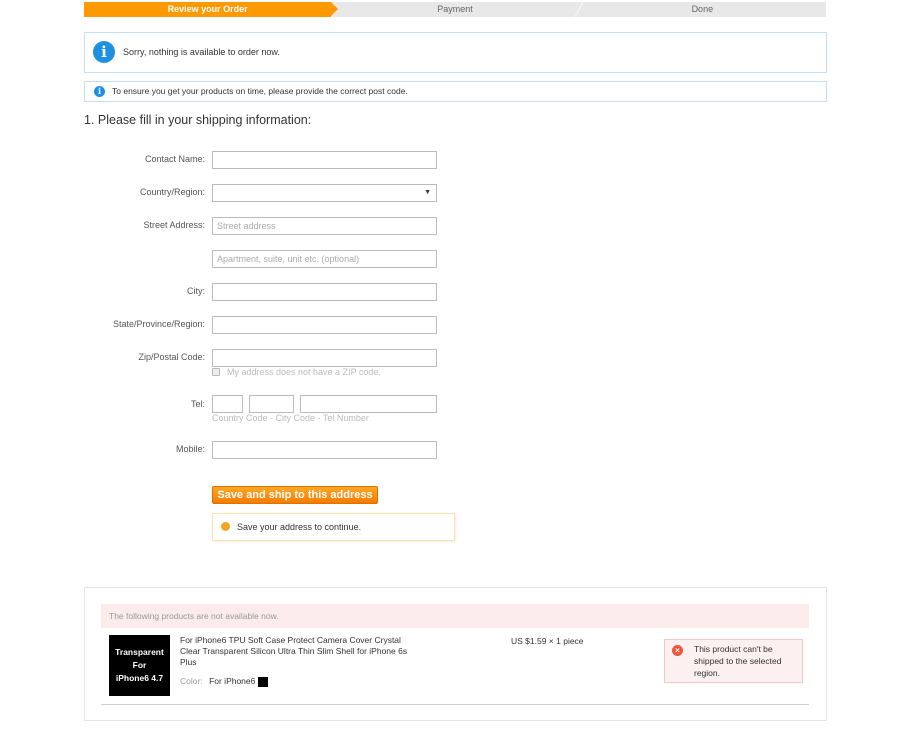 The height and width of the screenshot is (736, 916). What do you see at coordinates (290, 418) in the screenshot?
I see `tel-hint: Country Code - City Code - Tel Number` at bounding box center [290, 418].